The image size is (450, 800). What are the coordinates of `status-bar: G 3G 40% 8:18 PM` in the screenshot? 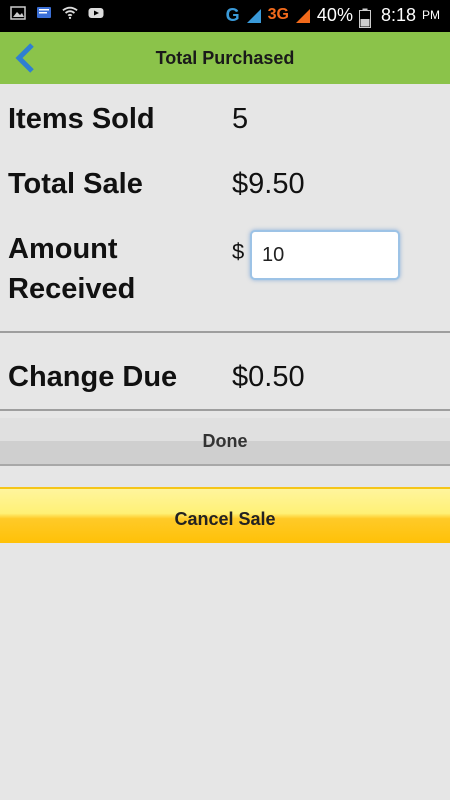 It's located at (225, 16).